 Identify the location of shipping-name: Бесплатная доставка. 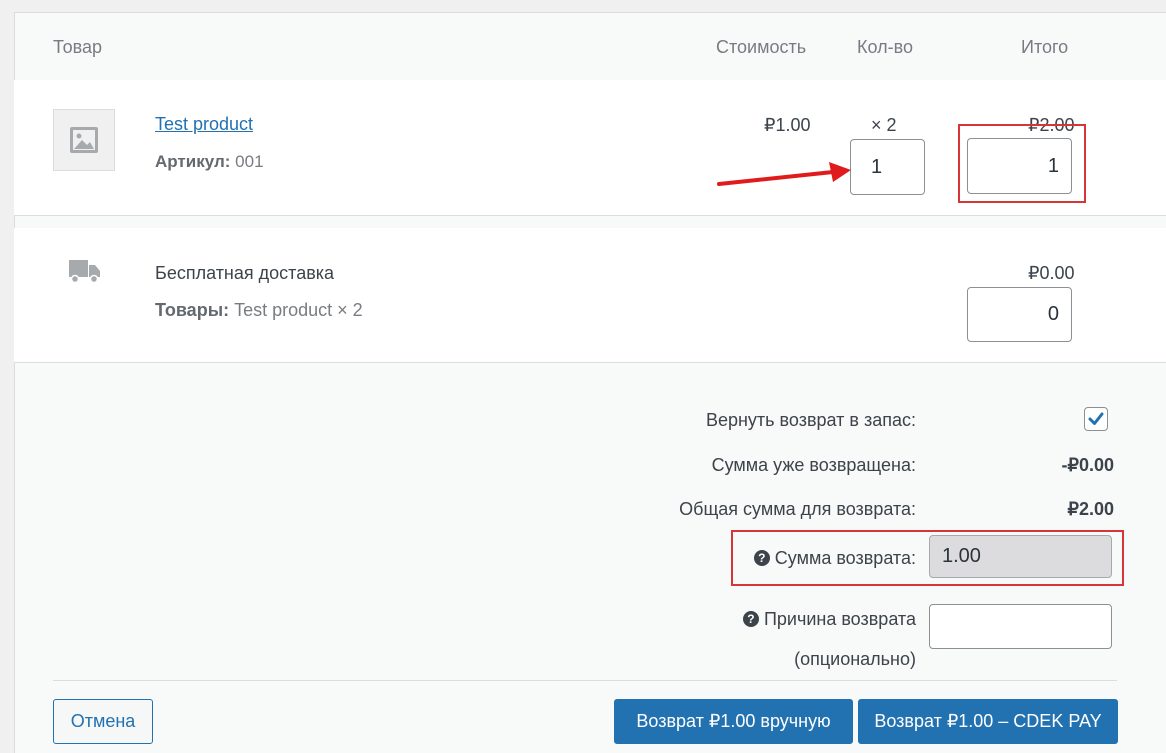
(245, 273).